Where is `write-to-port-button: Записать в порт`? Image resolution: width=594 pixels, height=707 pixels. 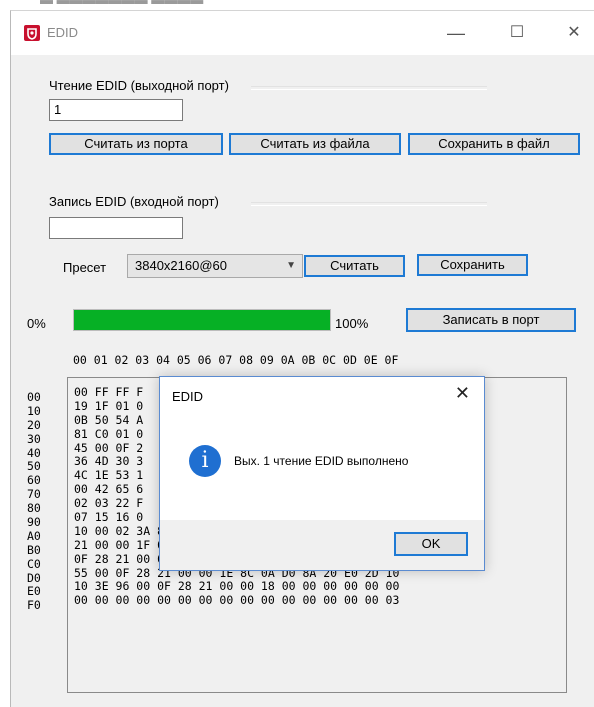 write-to-port-button: Записать в порт is located at coordinates (491, 320).